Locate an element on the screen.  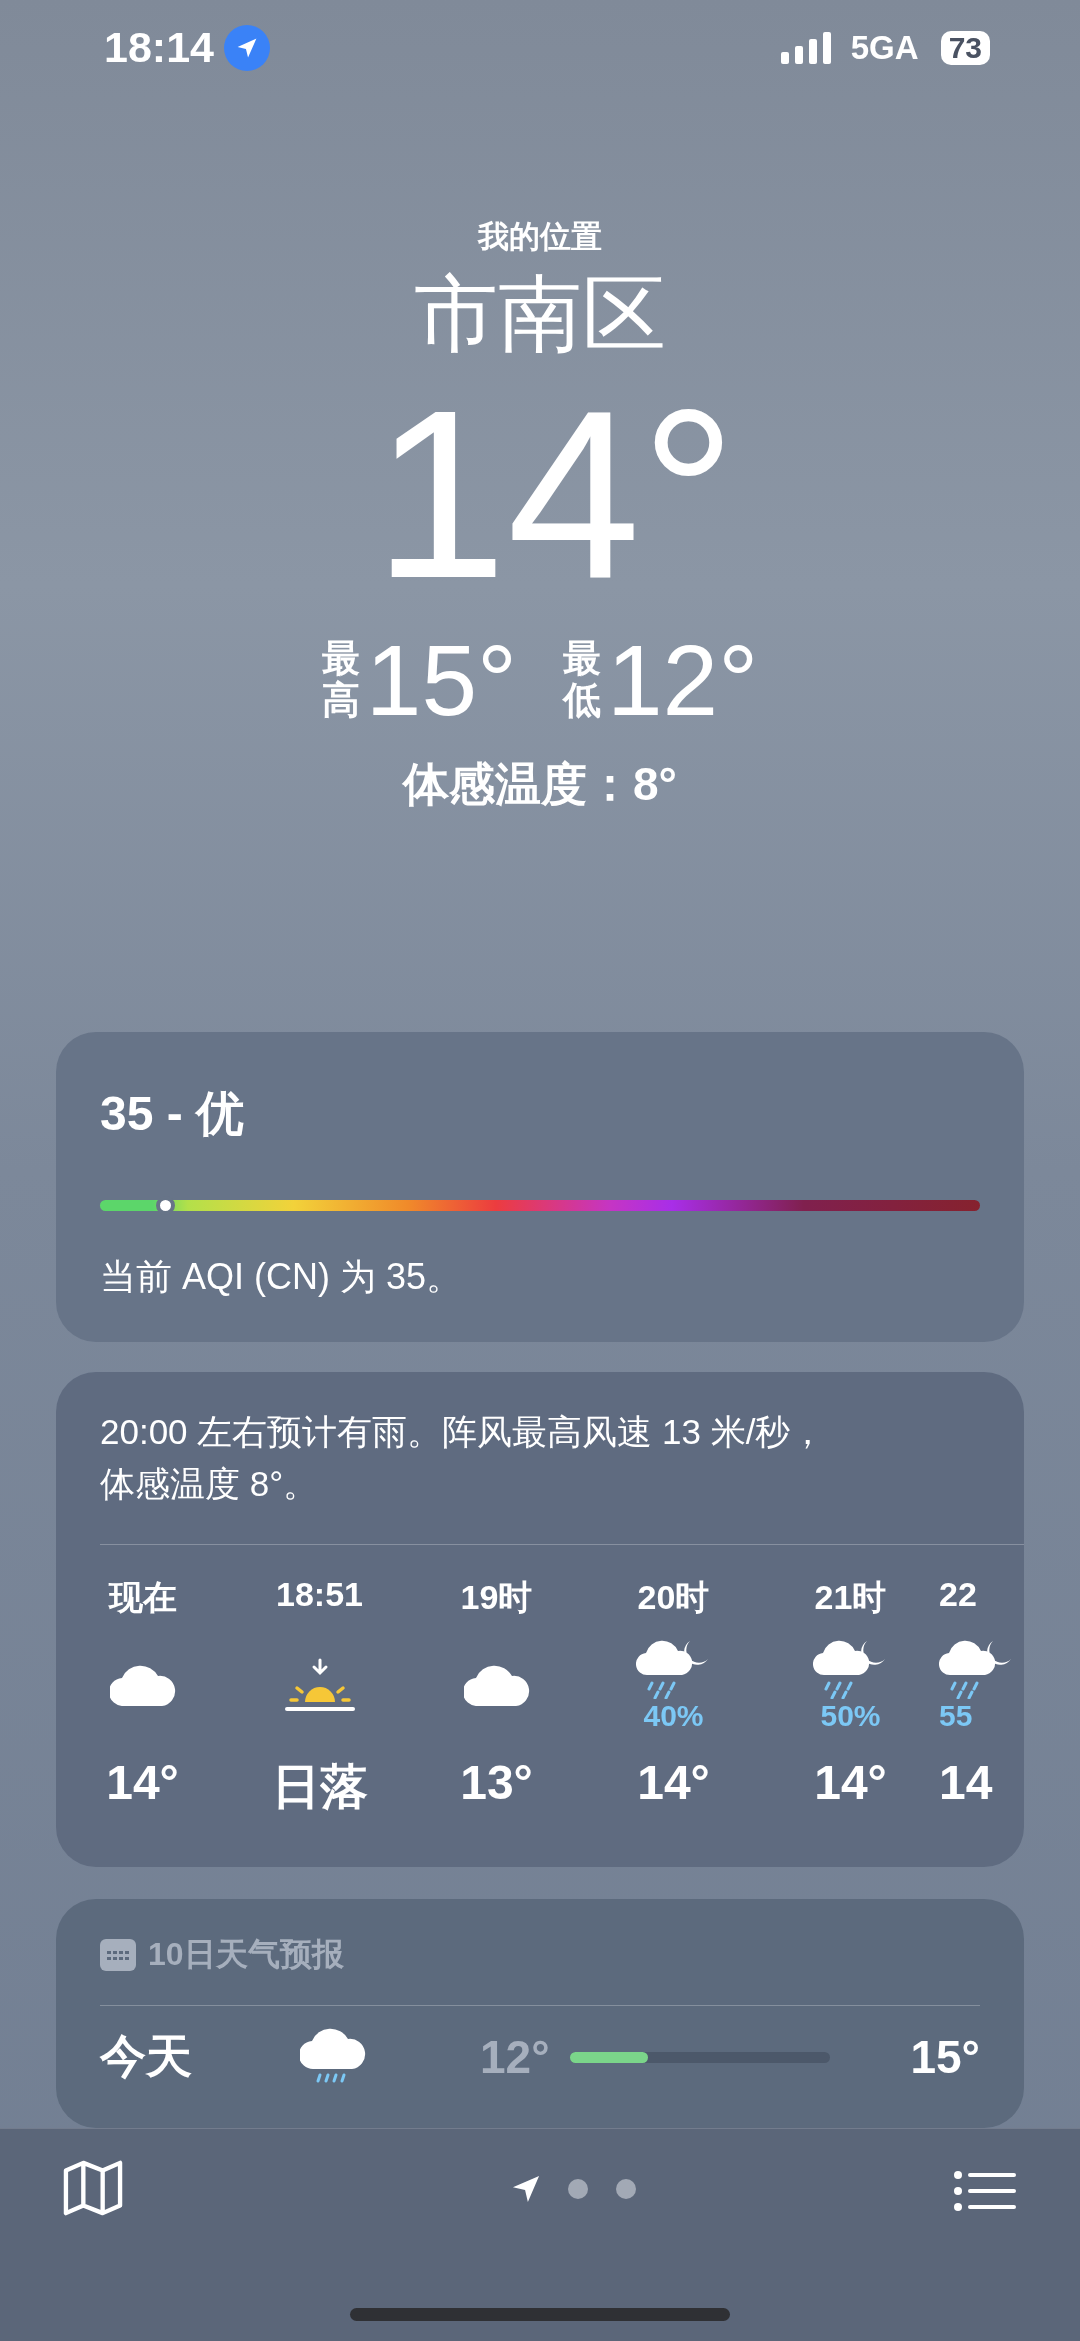
location-page-icon is located at coordinates (526, 2189).